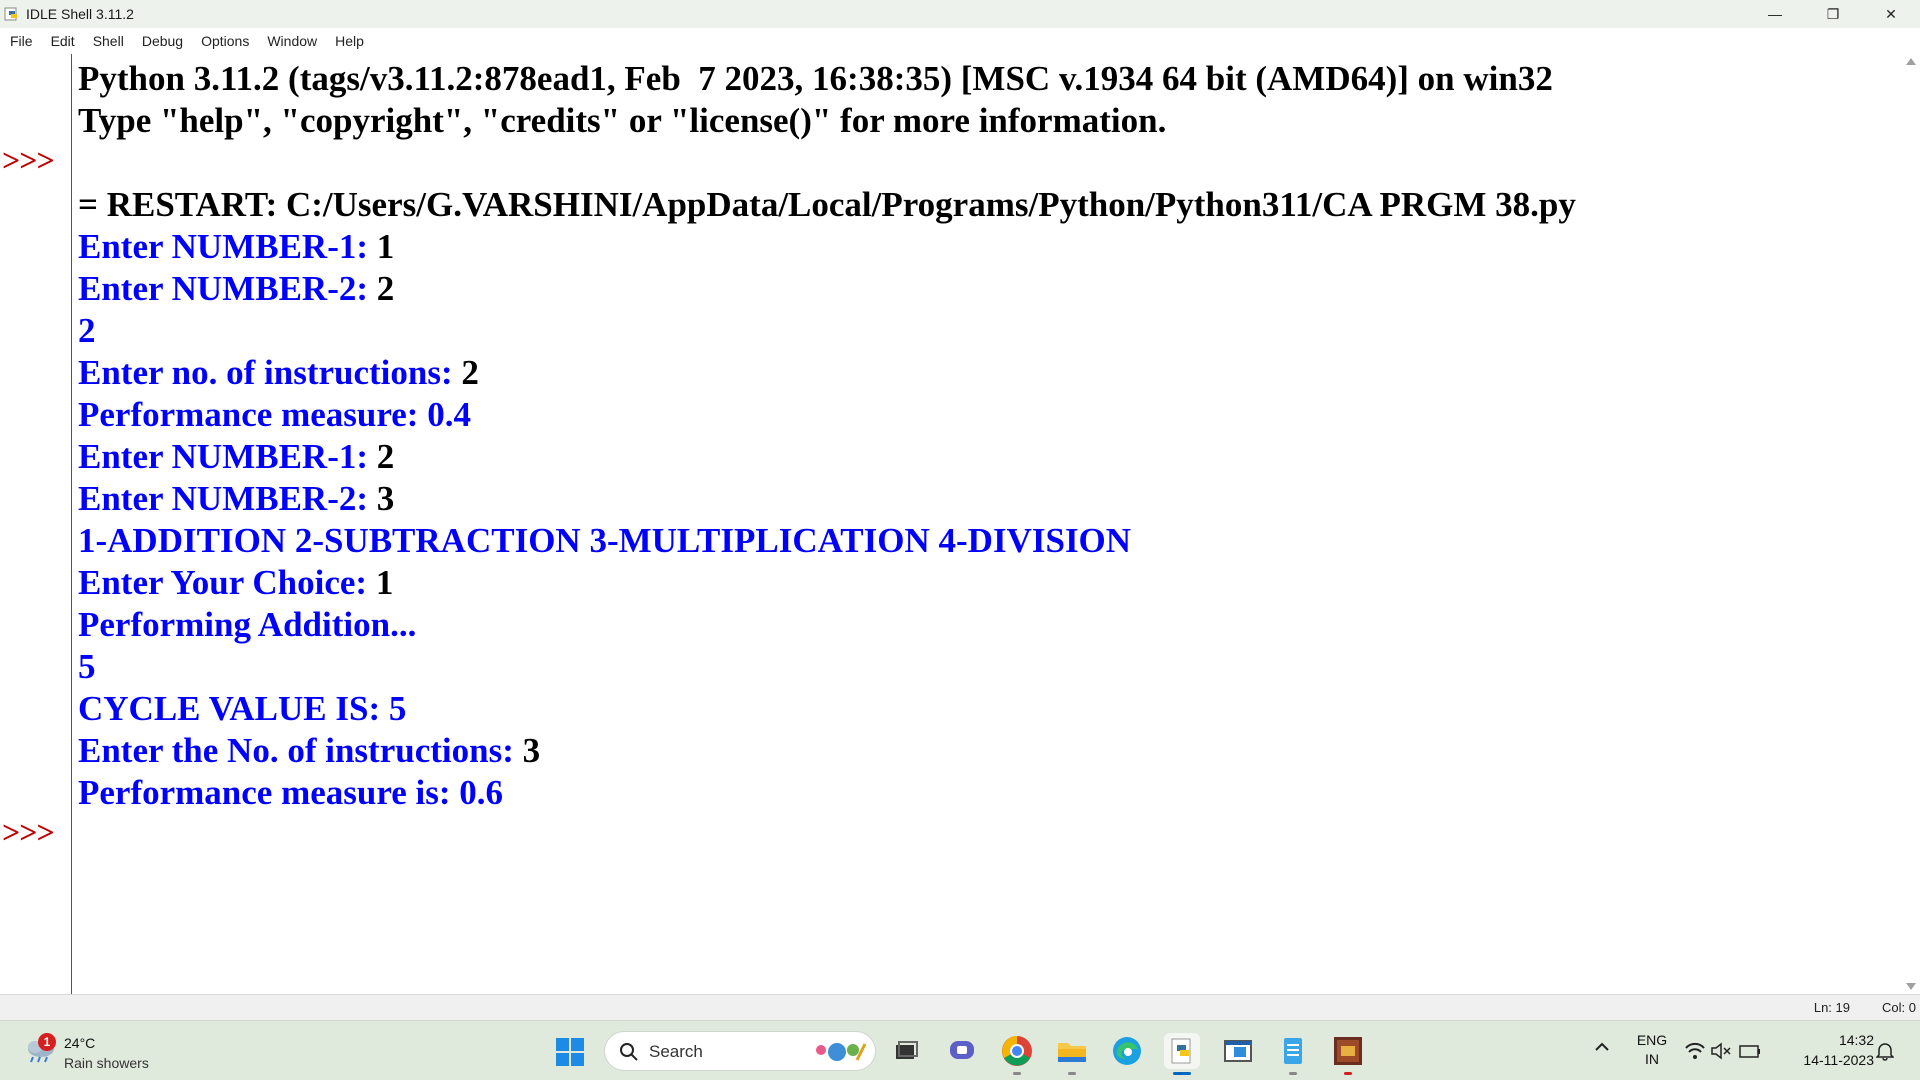 This screenshot has width=1920, height=1080. What do you see at coordinates (80, 1043) in the screenshot?
I see `weather-temperature: 24°C` at bounding box center [80, 1043].